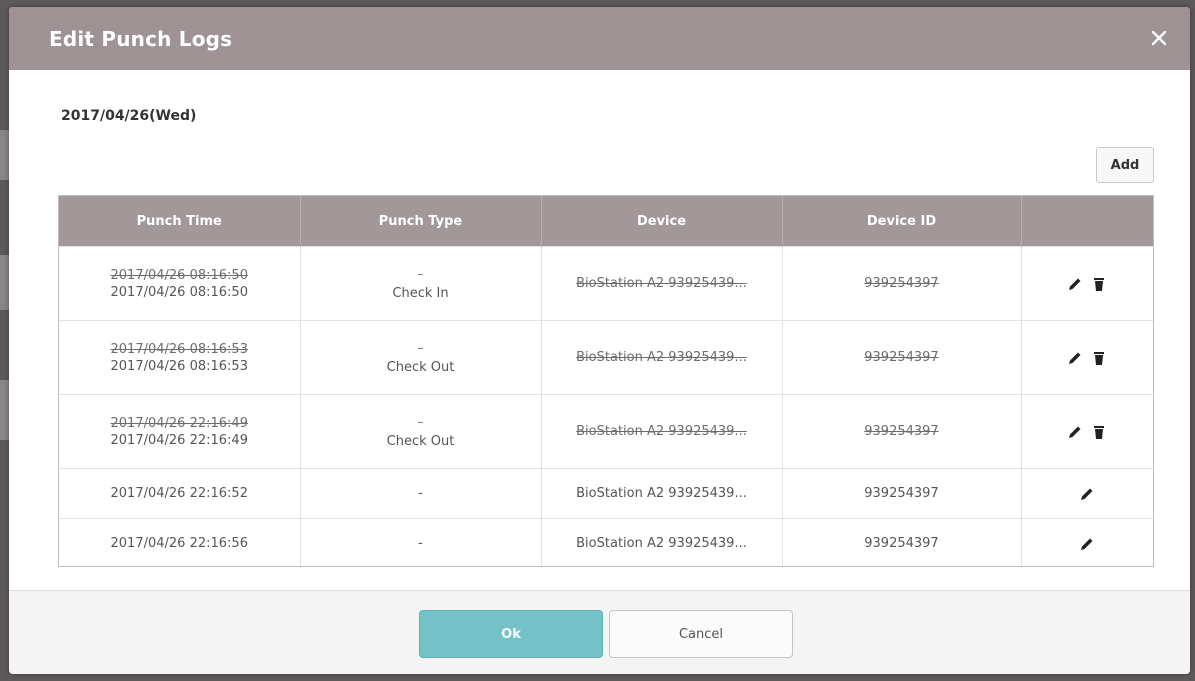 The image size is (1195, 681). I want to click on edited-punch-time: 2017/04/26 22:16:49, so click(179, 440).